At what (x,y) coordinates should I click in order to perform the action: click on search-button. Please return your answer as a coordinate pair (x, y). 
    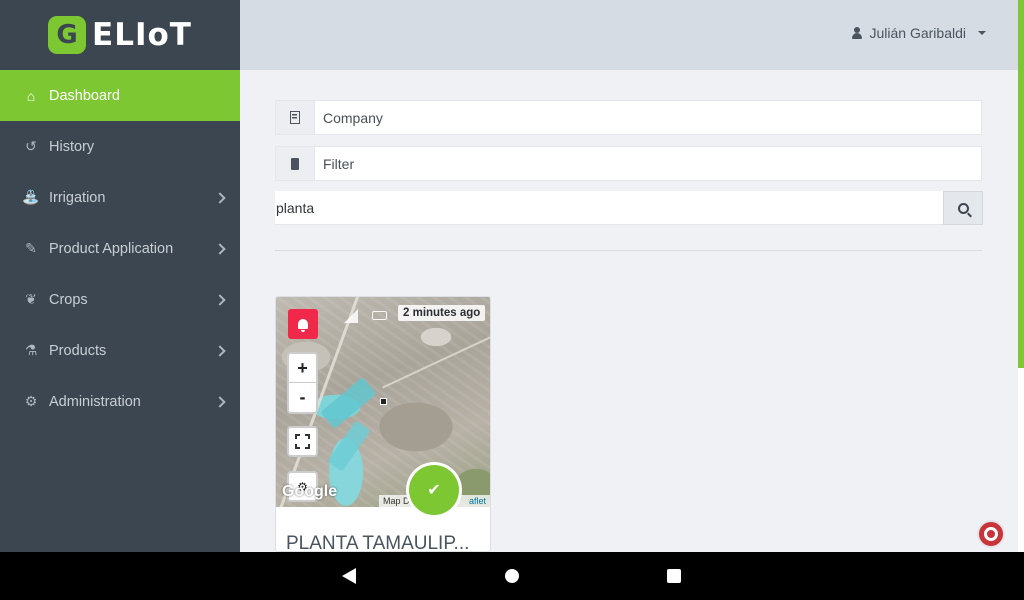
    Looking at the image, I should click on (963, 208).